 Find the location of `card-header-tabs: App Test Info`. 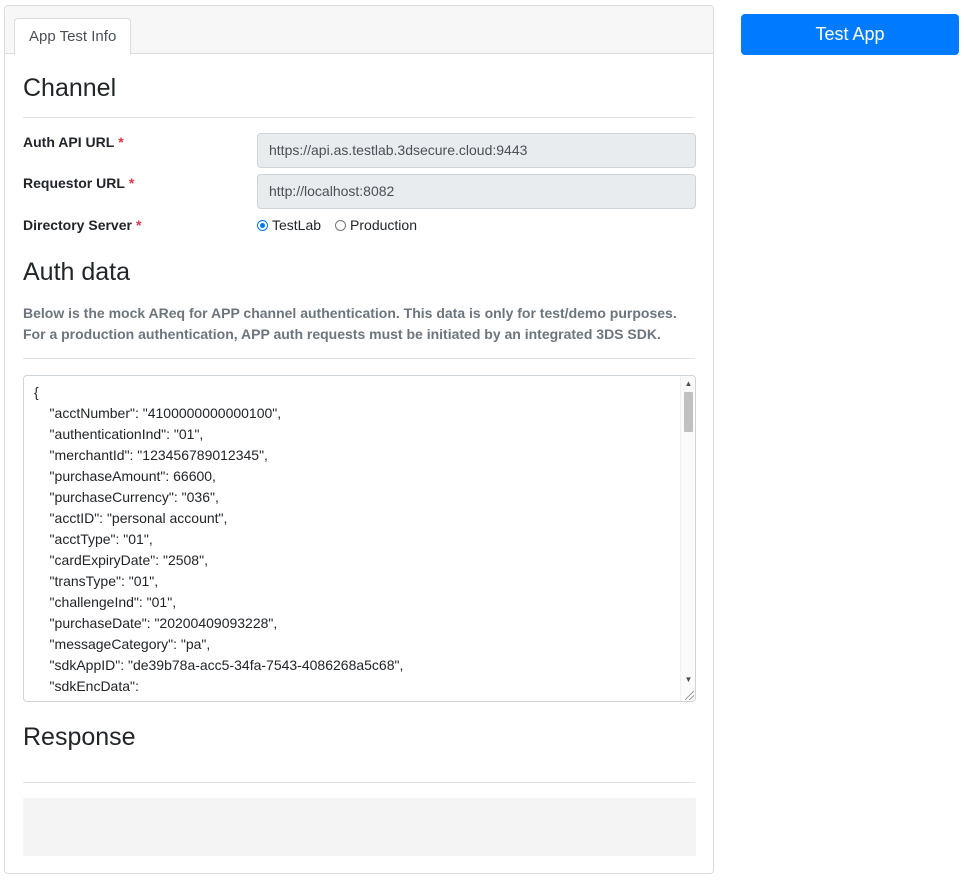

card-header-tabs: App Test Info is located at coordinates (359, 30).